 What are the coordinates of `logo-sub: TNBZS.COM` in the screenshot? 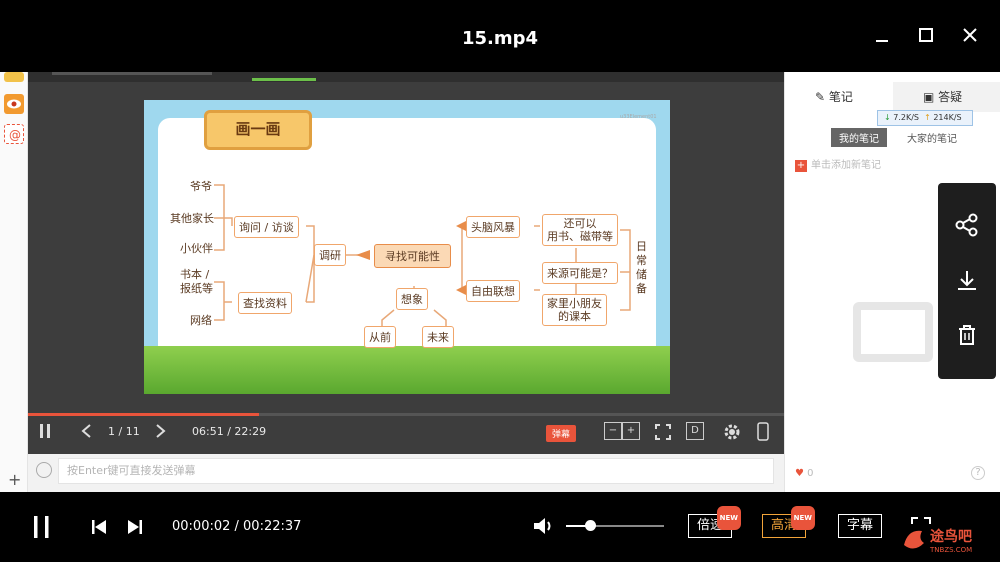 It's located at (950, 550).